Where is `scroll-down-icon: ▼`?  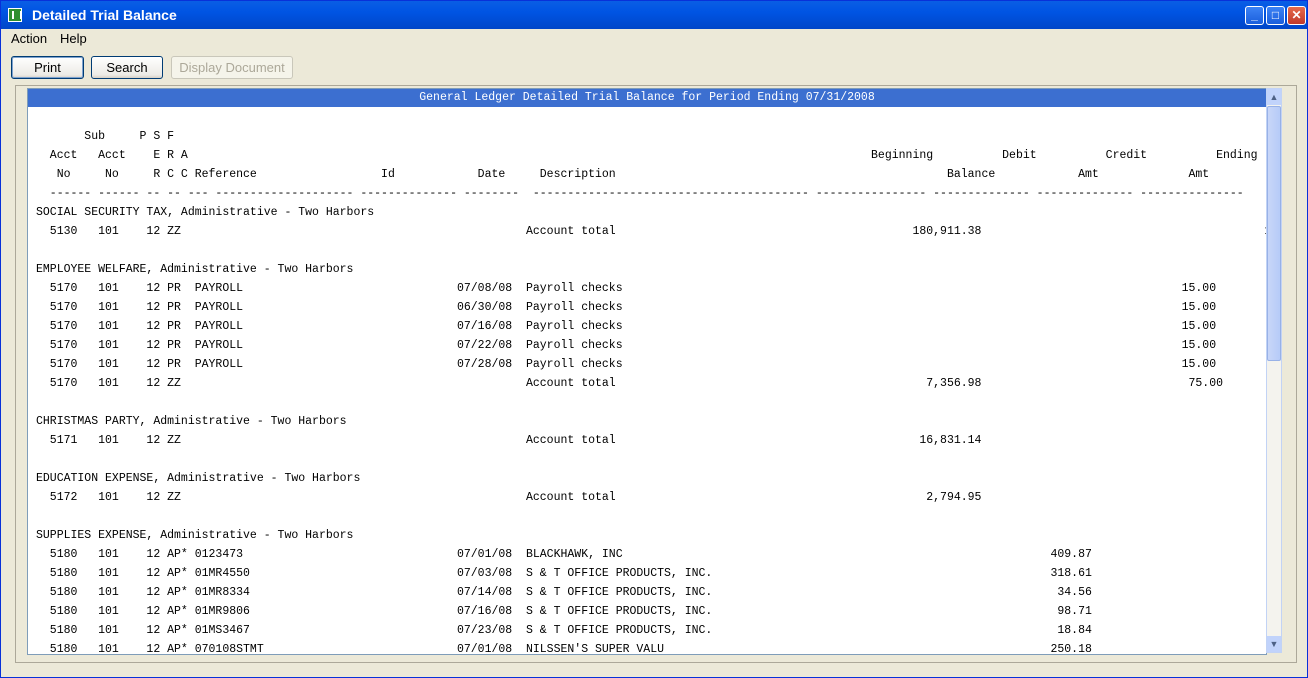
scroll-down-icon: ▼ is located at coordinates (1274, 644).